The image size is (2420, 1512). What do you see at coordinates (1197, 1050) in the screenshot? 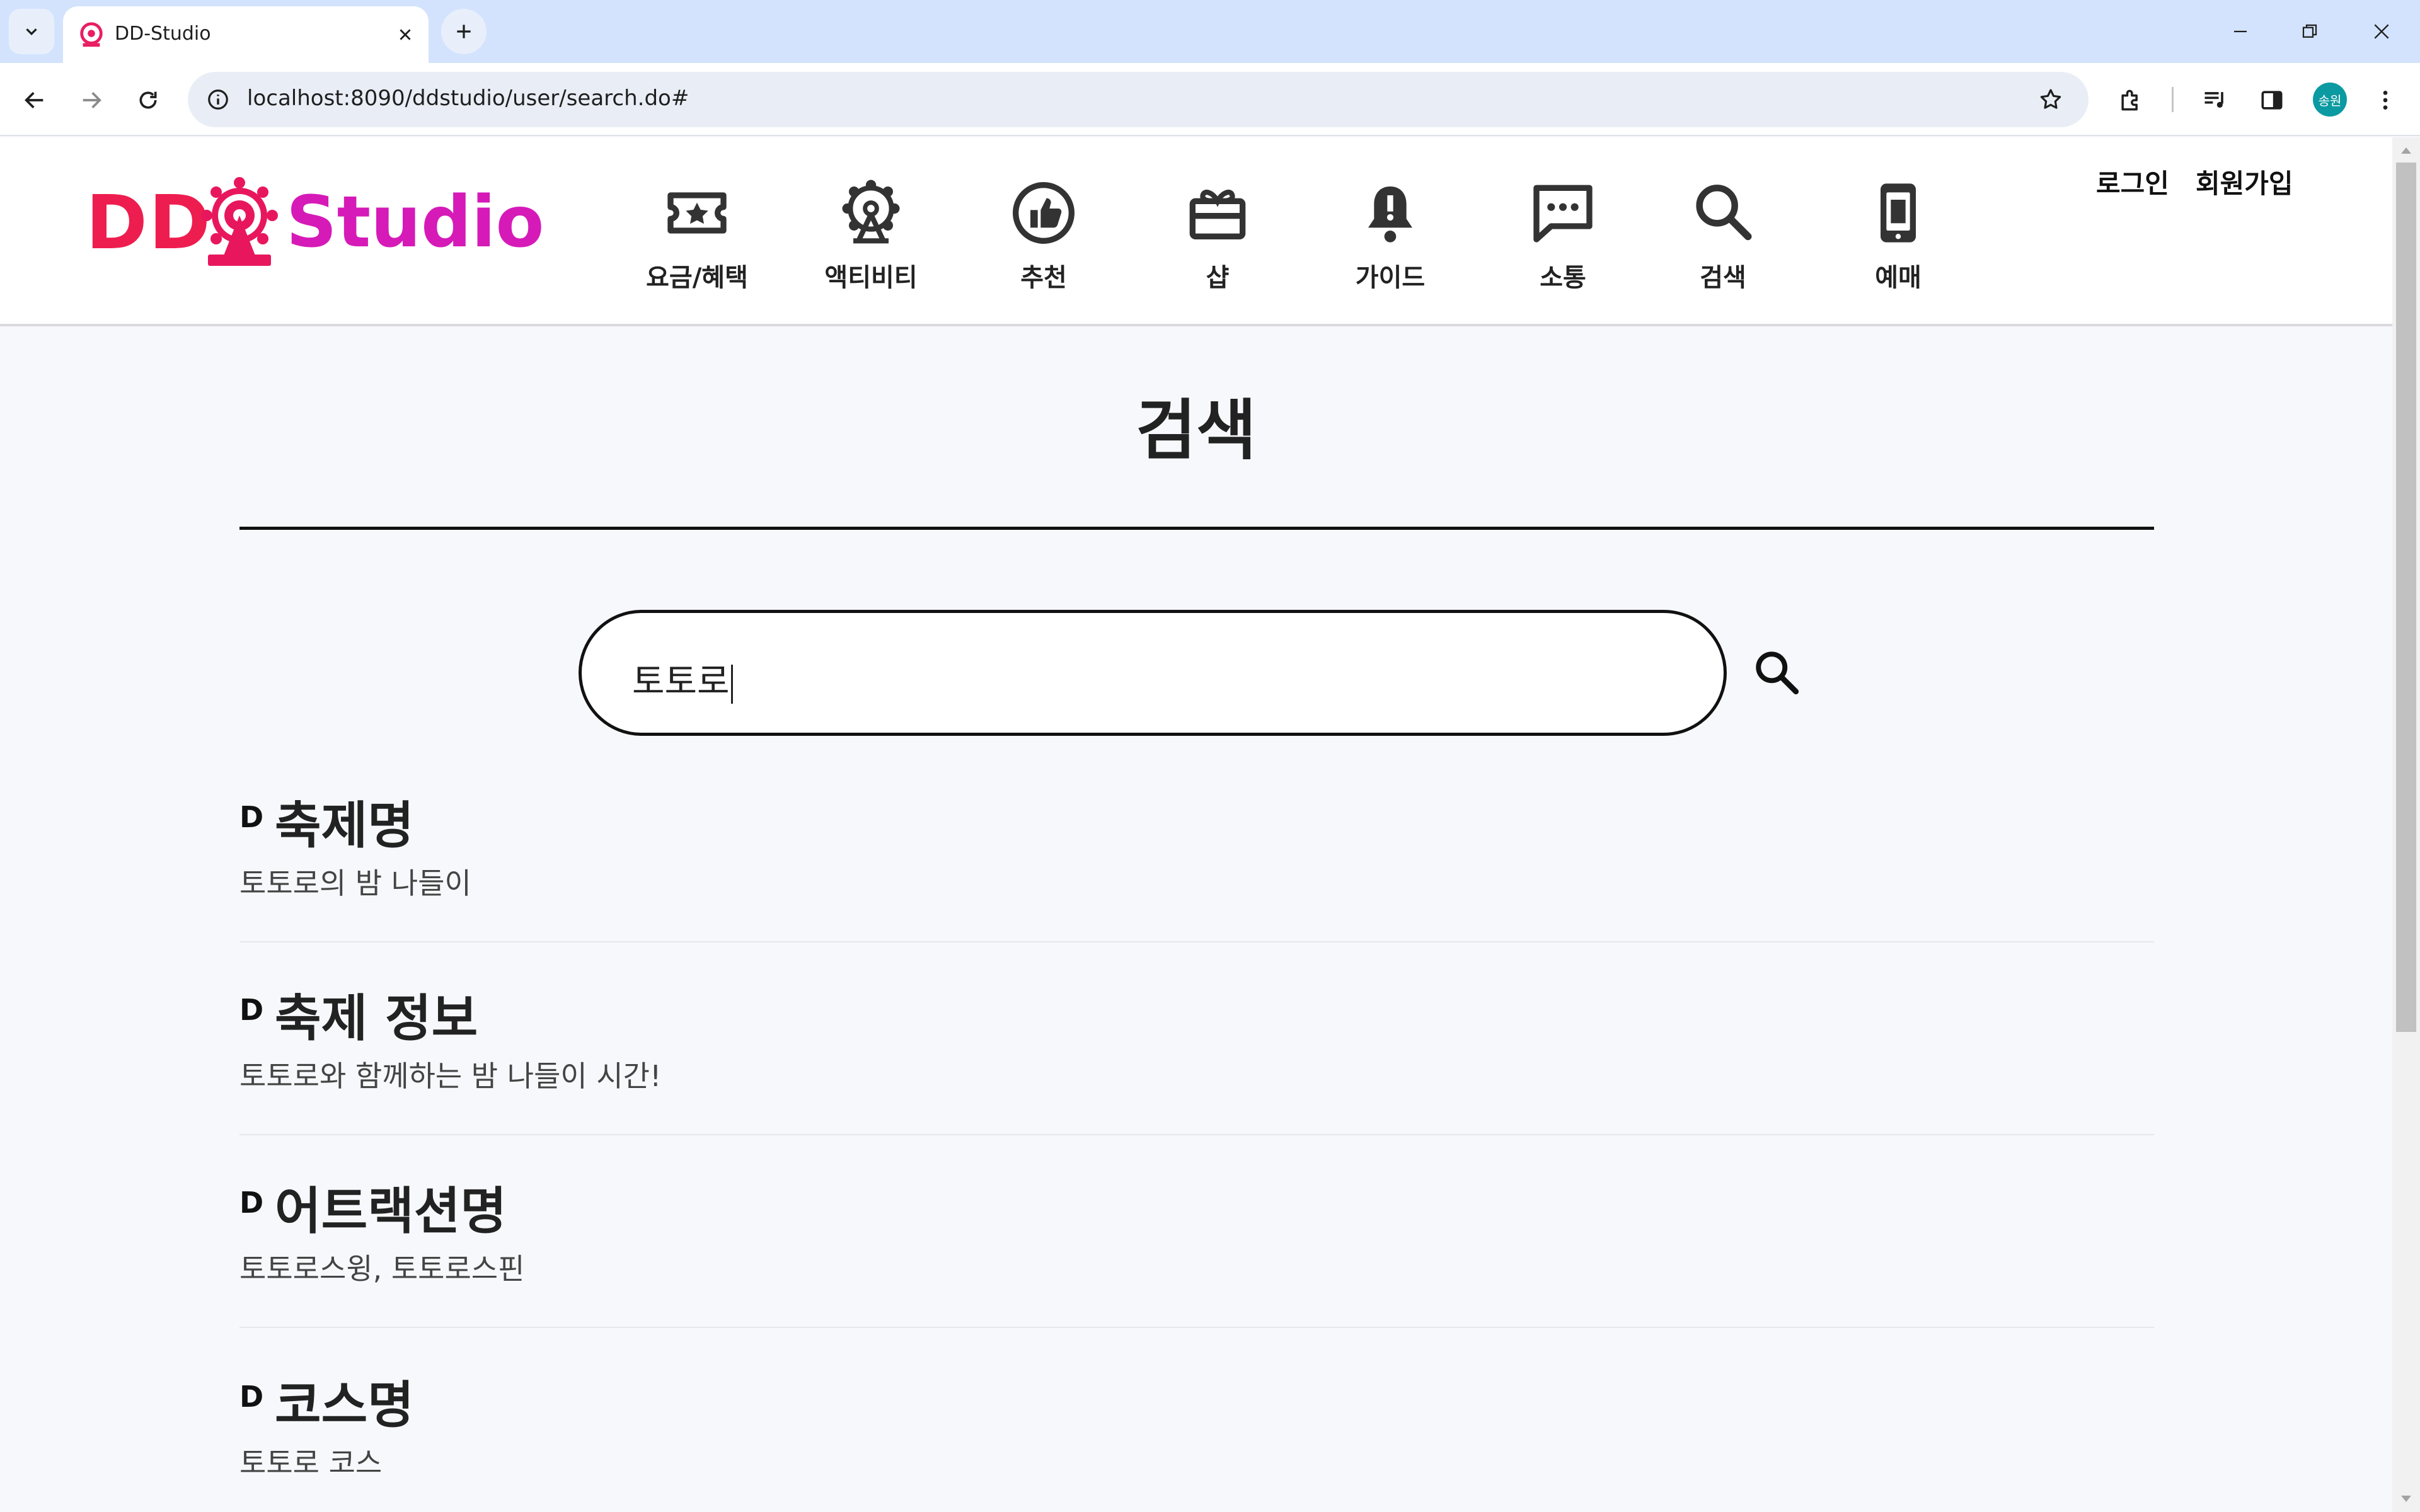
I see `result-item: D 축제 정보 토토로와 함께하는 밤 나들이 시간!` at bounding box center [1197, 1050].